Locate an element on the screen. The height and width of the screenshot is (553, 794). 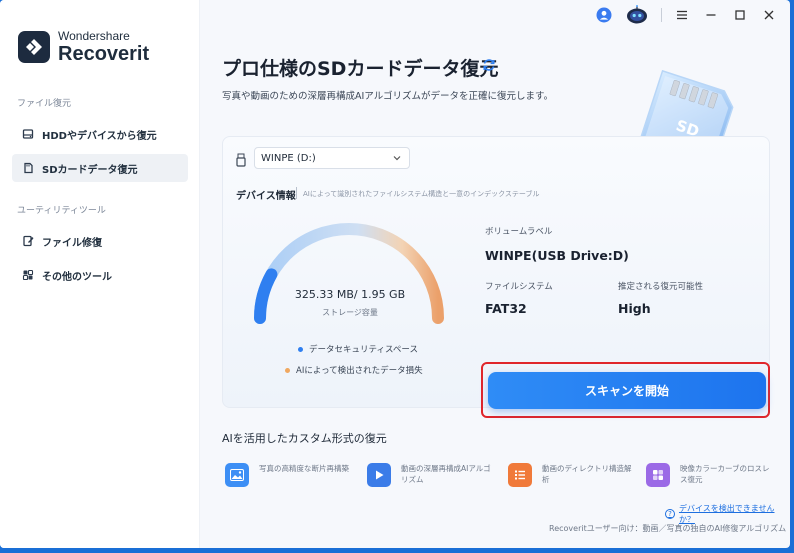
storage-value: 325.33 MB/ 1.95 GB is located at coordinates (350, 294).